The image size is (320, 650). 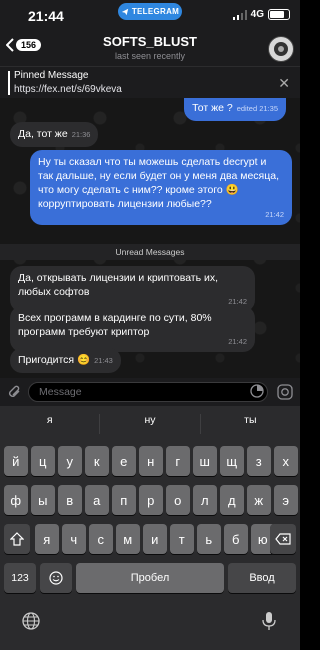 I want to click on pinned-accent-bar, so click(x=9, y=83).